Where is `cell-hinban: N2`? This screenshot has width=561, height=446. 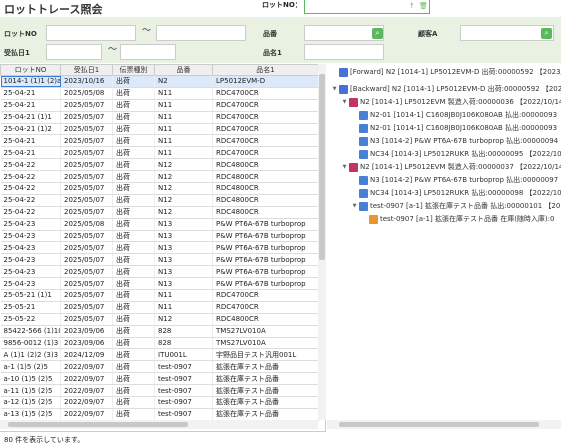
cell-hinban: N2 is located at coordinates (183, 81).